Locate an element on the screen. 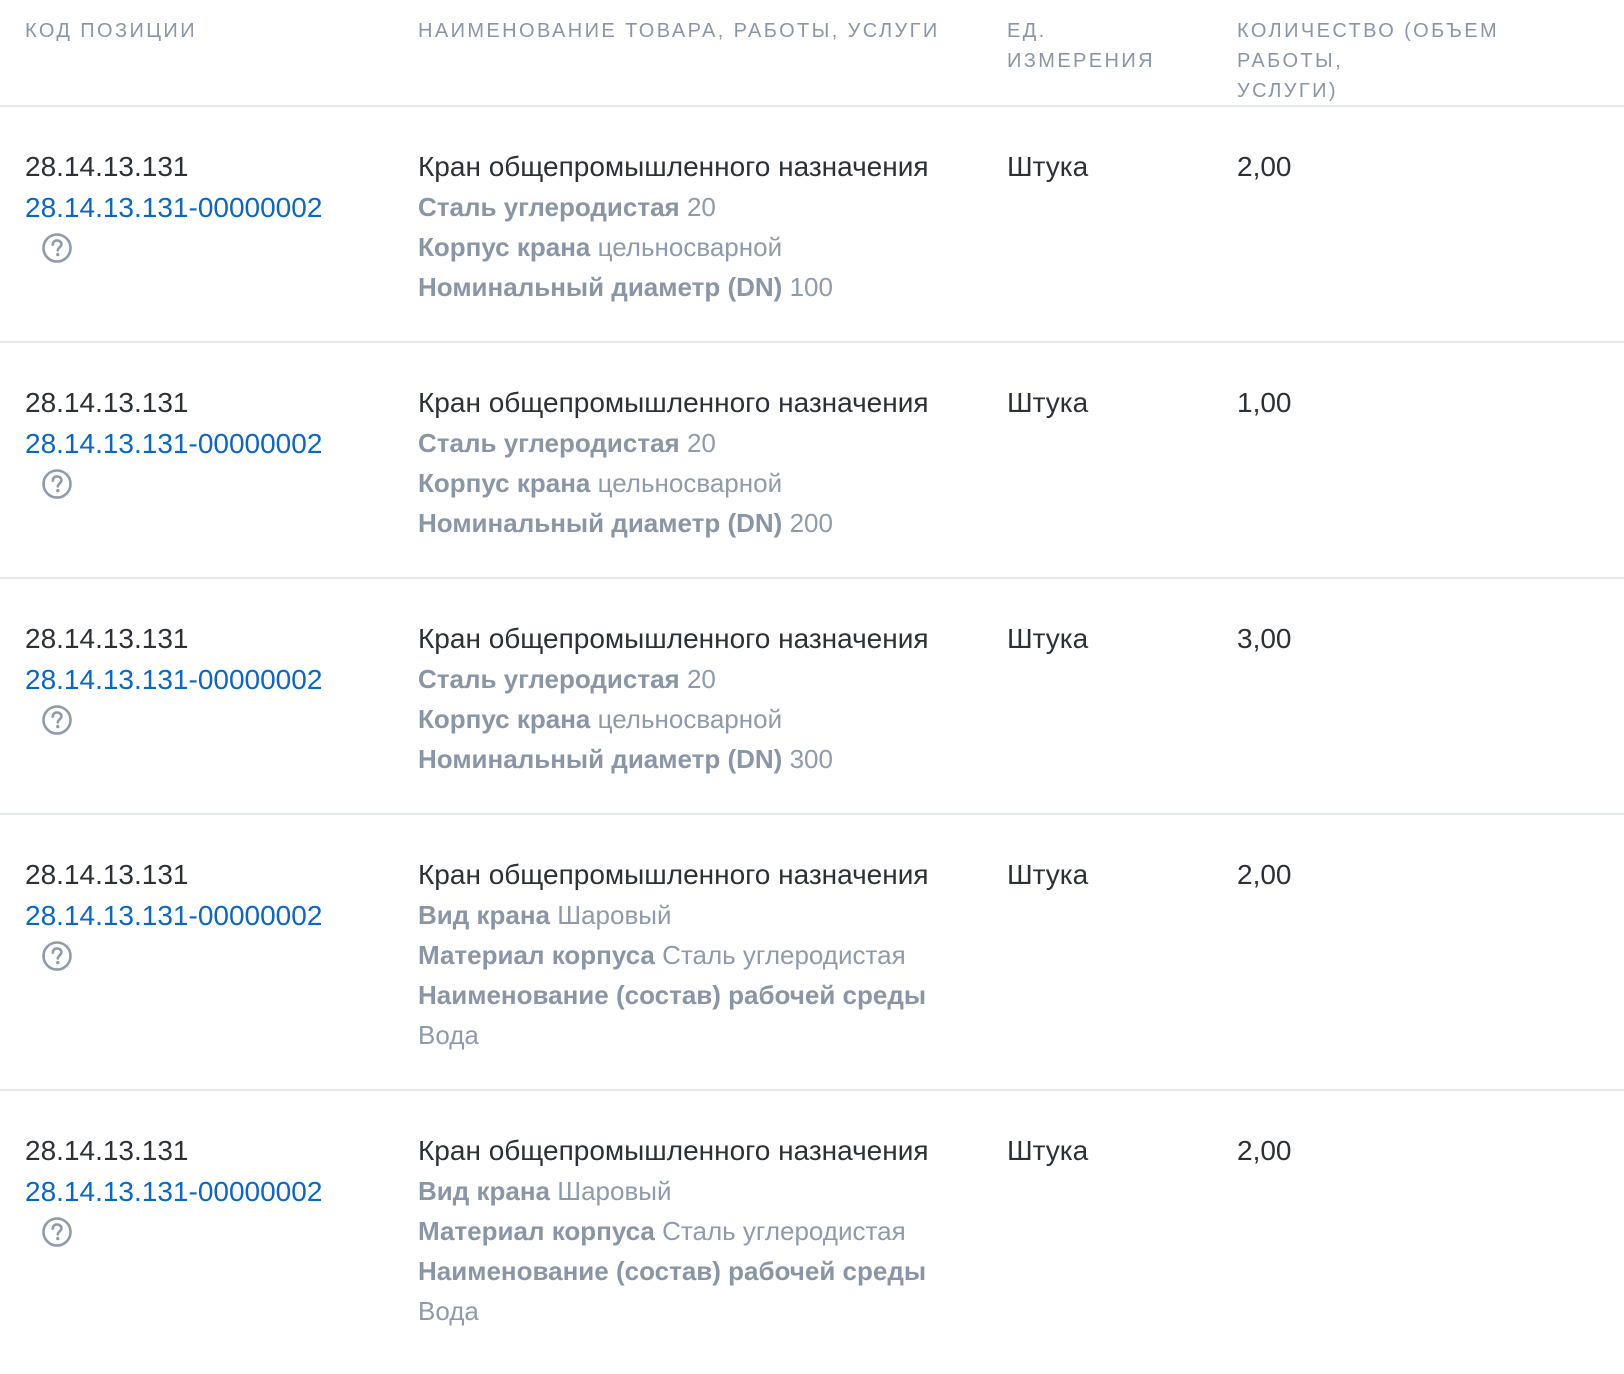 The width and height of the screenshot is (1624, 1374). quantity-cell: 3,00 is located at coordinates (1264, 638).